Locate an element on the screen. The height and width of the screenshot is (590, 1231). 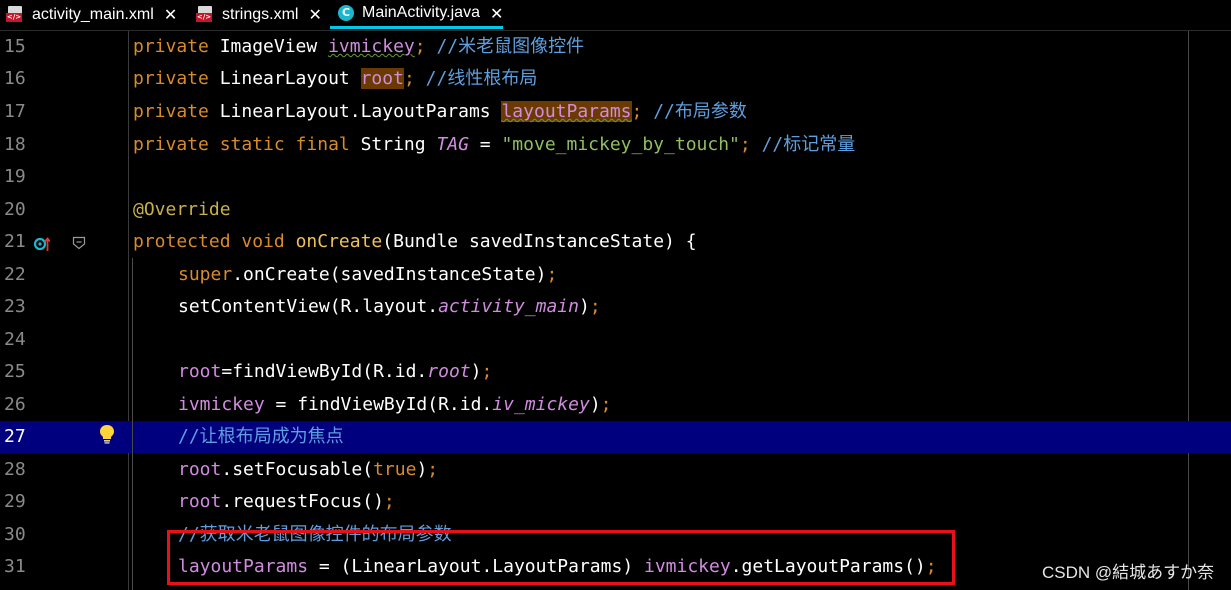
override-method-icon is located at coordinates (42, 244).